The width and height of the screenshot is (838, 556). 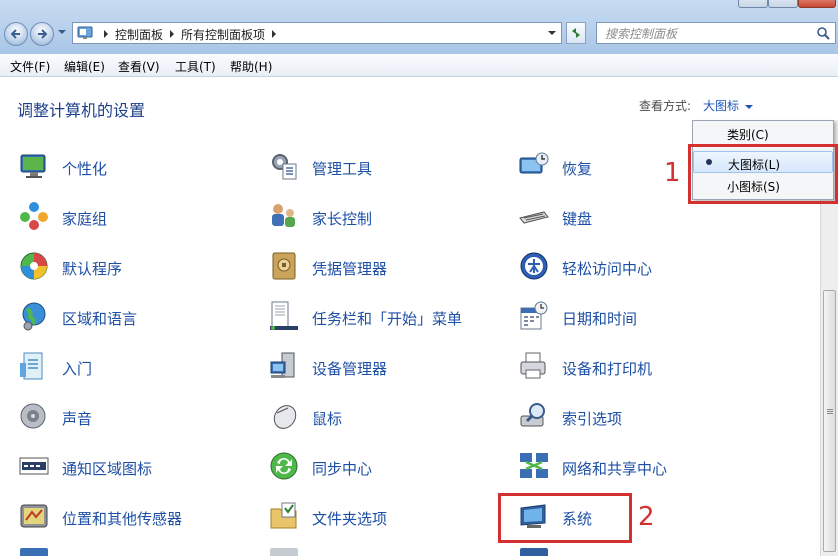 I want to click on cp-item-region-language: 区域和语言, so click(x=135, y=317).